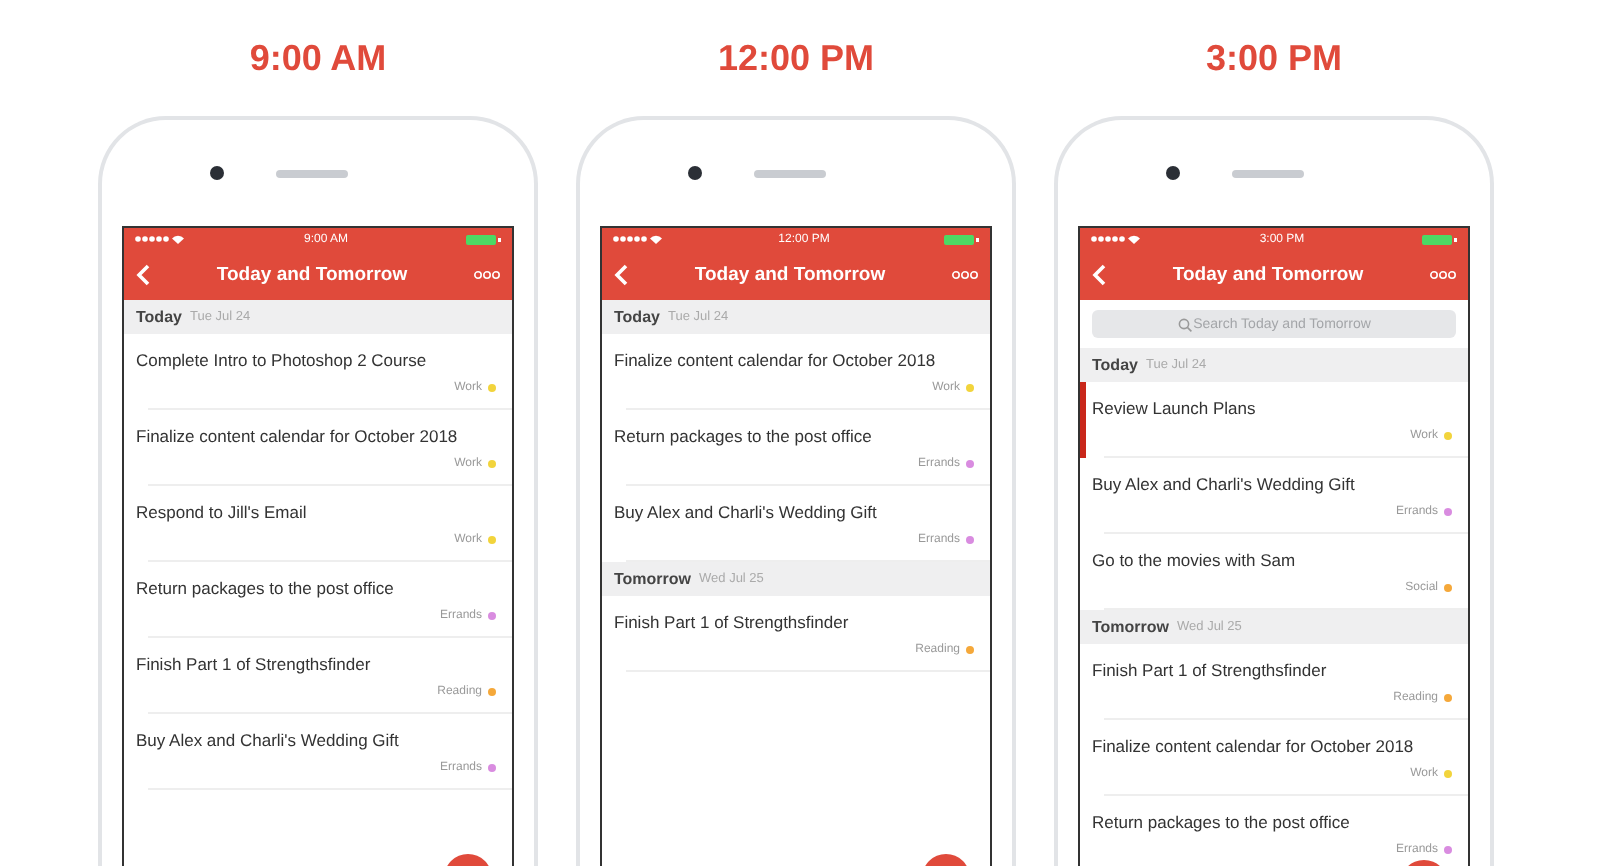 The image size is (1600, 866). What do you see at coordinates (282, 360) in the screenshot?
I see `task-title: Complete Intro to Photoshop 2 Course` at bounding box center [282, 360].